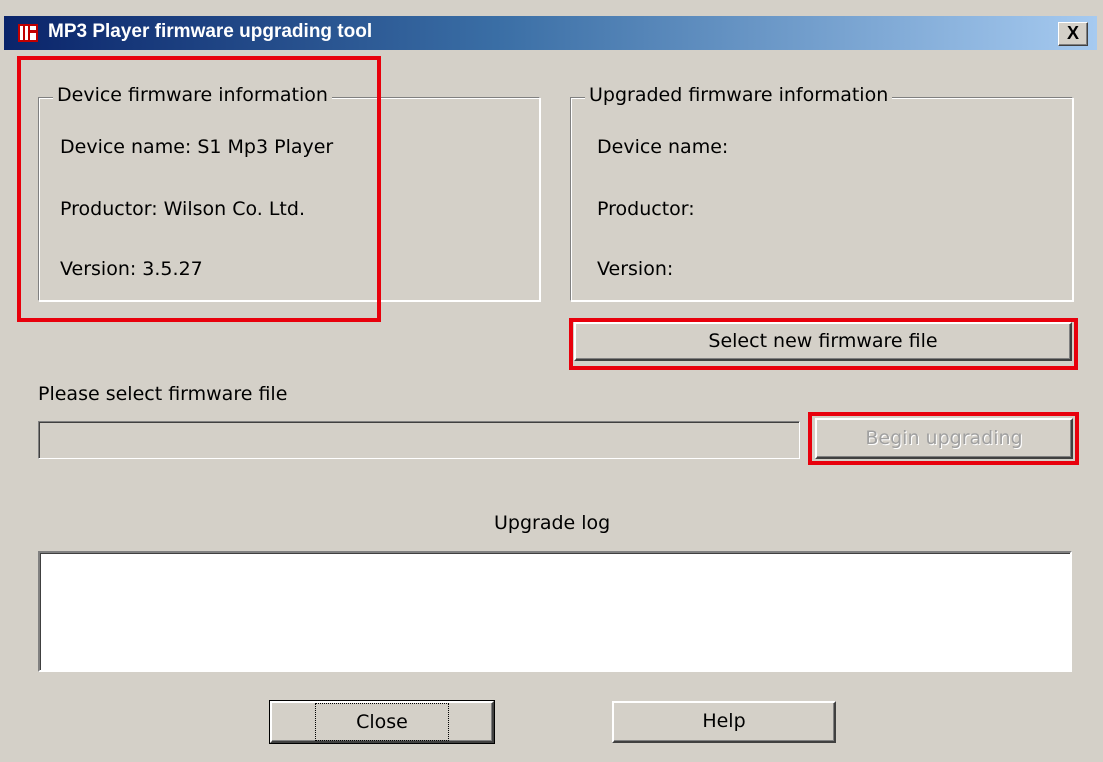 Image resolution: width=1103 pixels, height=762 pixels. I want to click on close-button: Close, so click(382, 722).